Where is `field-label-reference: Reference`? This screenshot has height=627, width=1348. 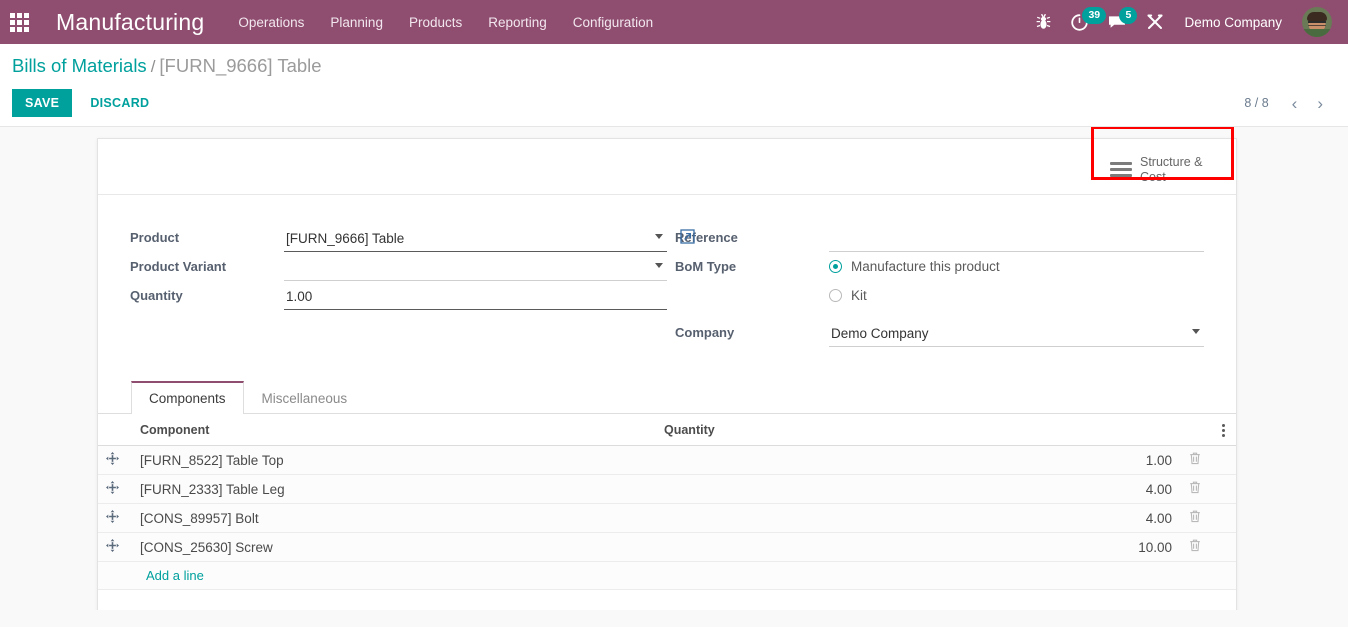 field-label-reference: Reference is located at coordinates (706, 237).